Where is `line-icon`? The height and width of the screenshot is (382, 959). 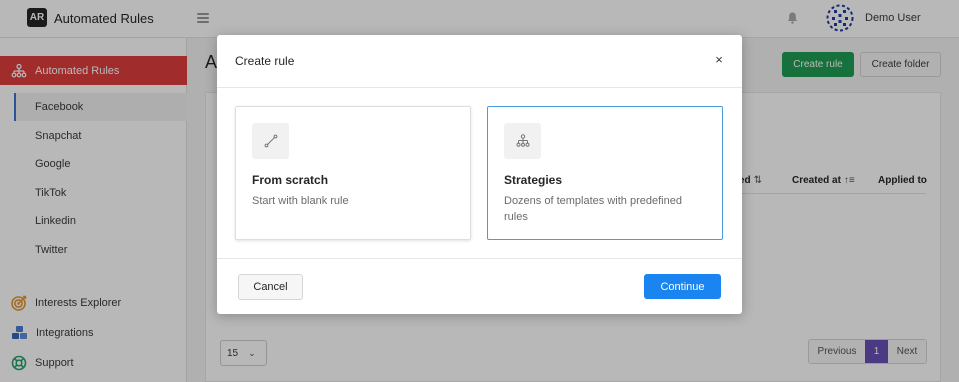 line-icon is located at coordinates (270, 141).